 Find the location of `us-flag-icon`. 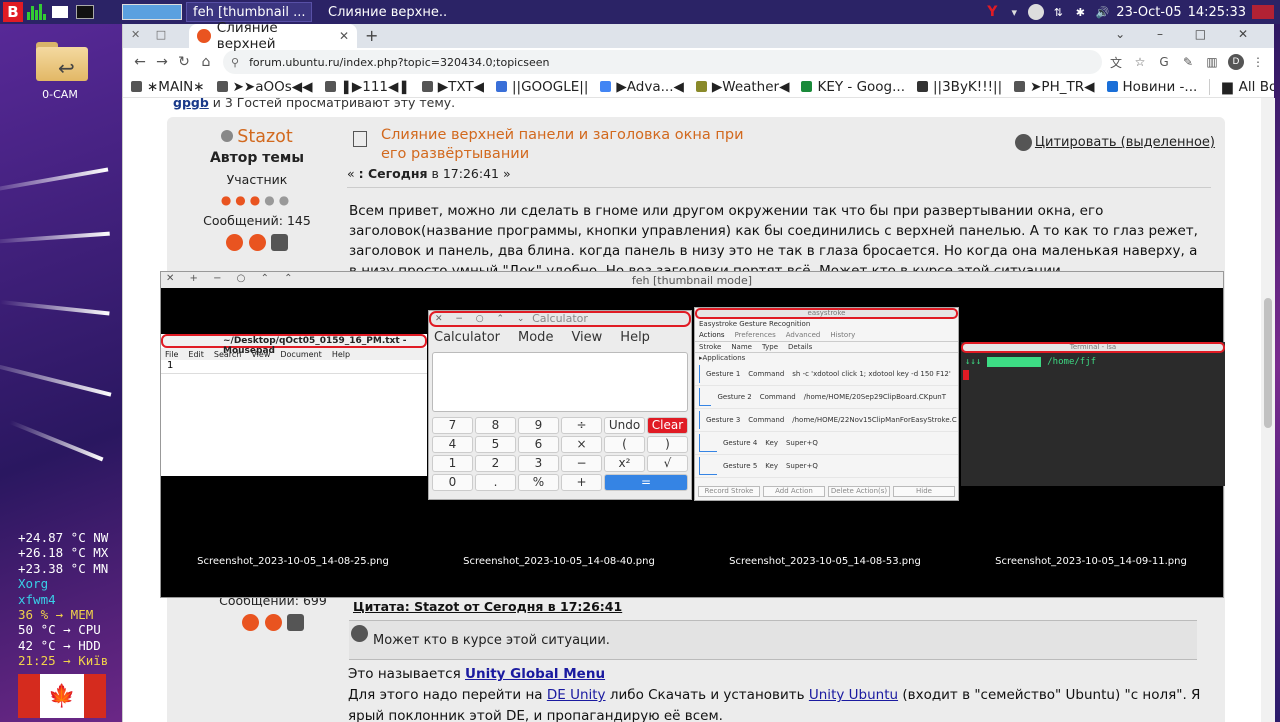

us-flag-icon is located at coordinates (1263, 12).